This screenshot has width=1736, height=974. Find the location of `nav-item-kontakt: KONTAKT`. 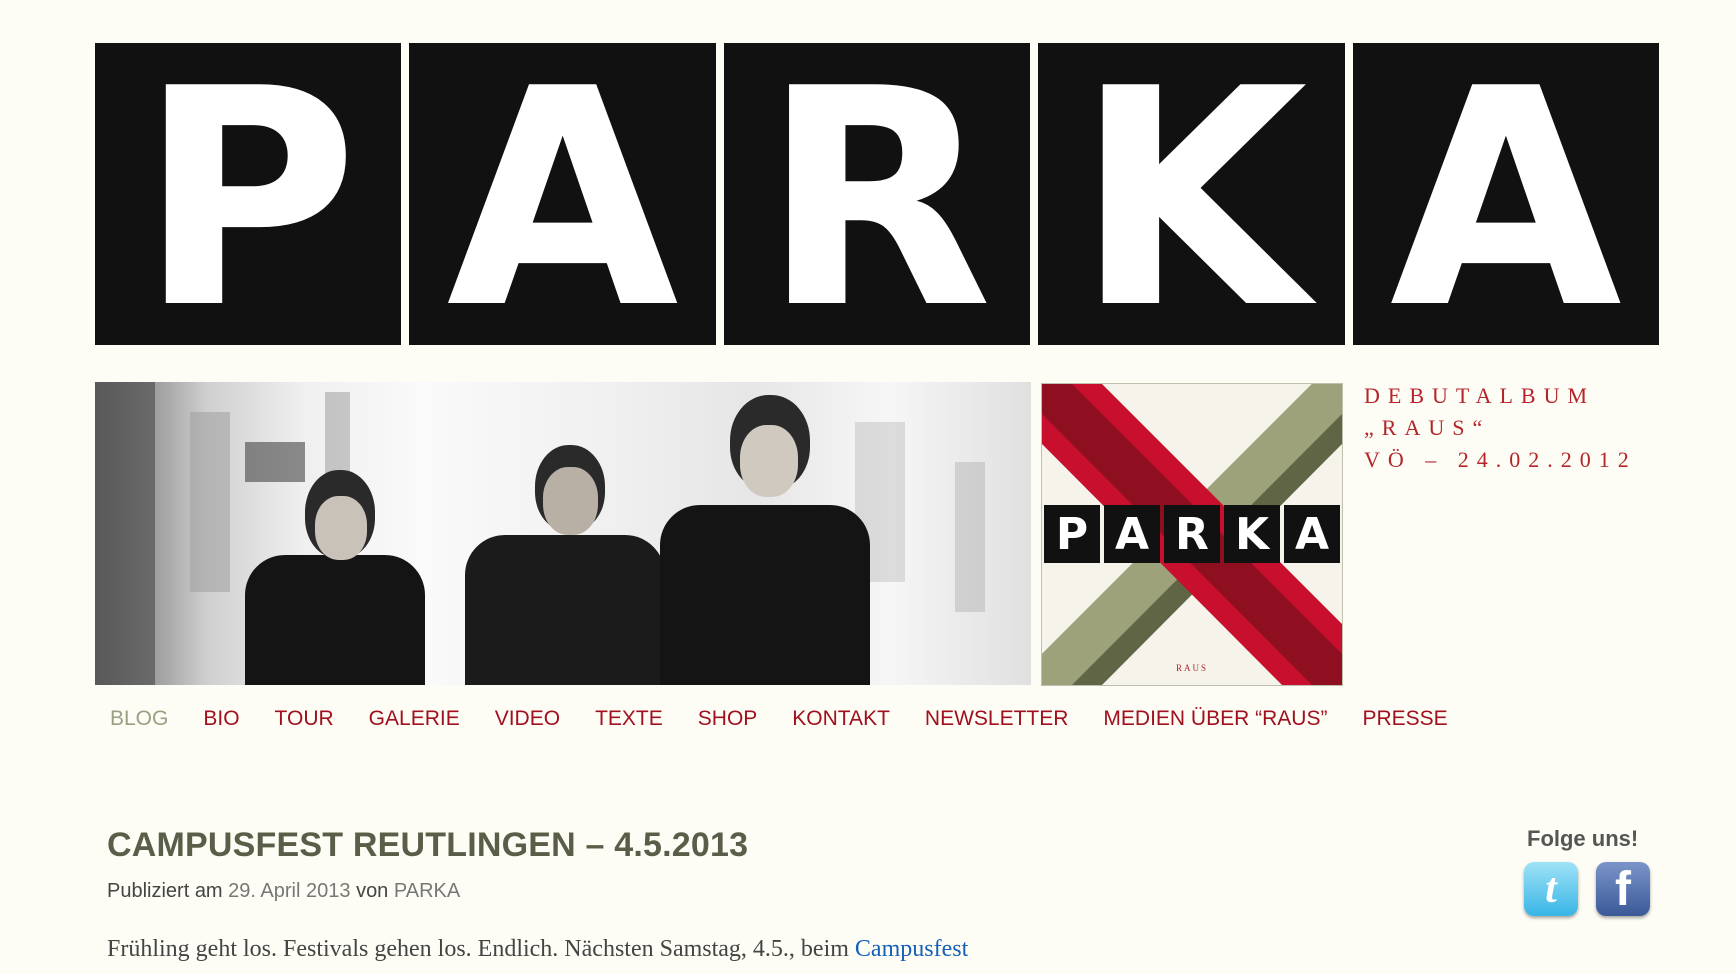

nav-item-kontakt: KONTAKT is located at coordinates (841, 719).